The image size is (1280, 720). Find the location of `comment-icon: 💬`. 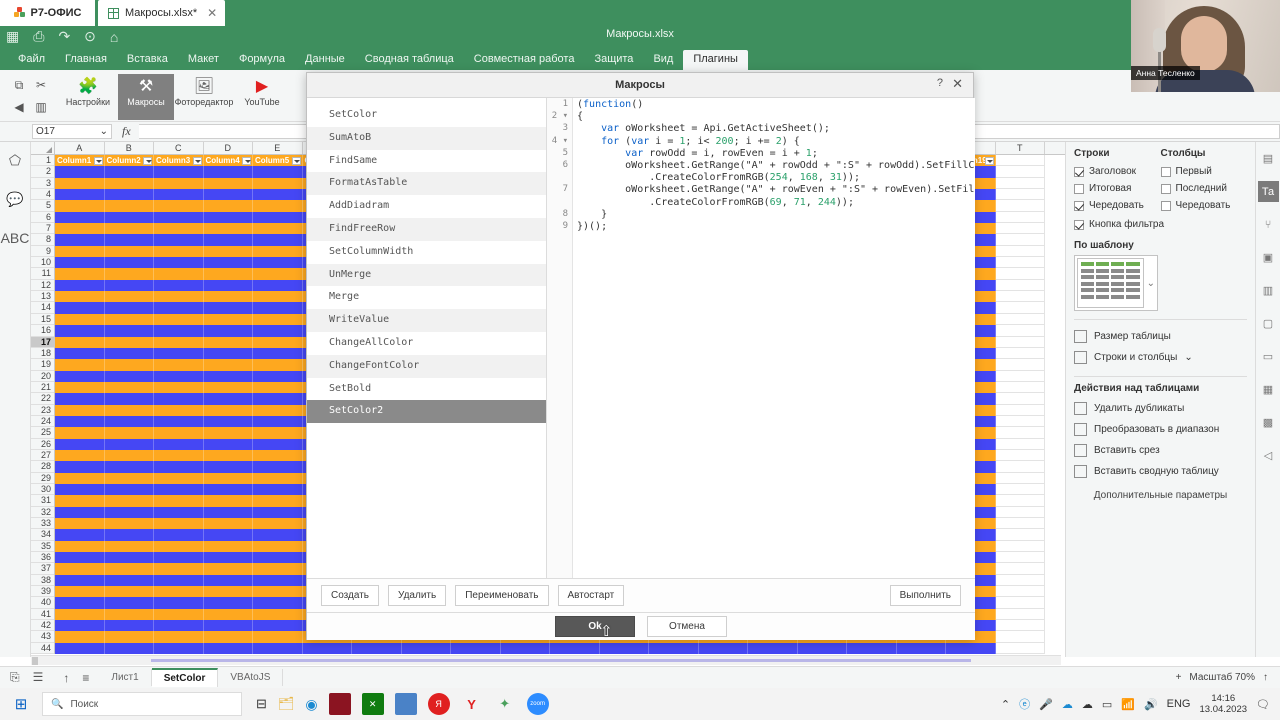

comment-icon: 💬 is located at coordinates (14, 199).